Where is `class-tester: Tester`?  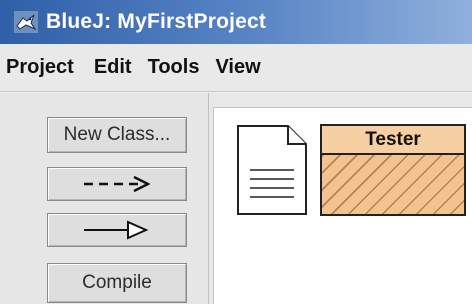
class-tester: Tester is located at coordinates (393, 170).